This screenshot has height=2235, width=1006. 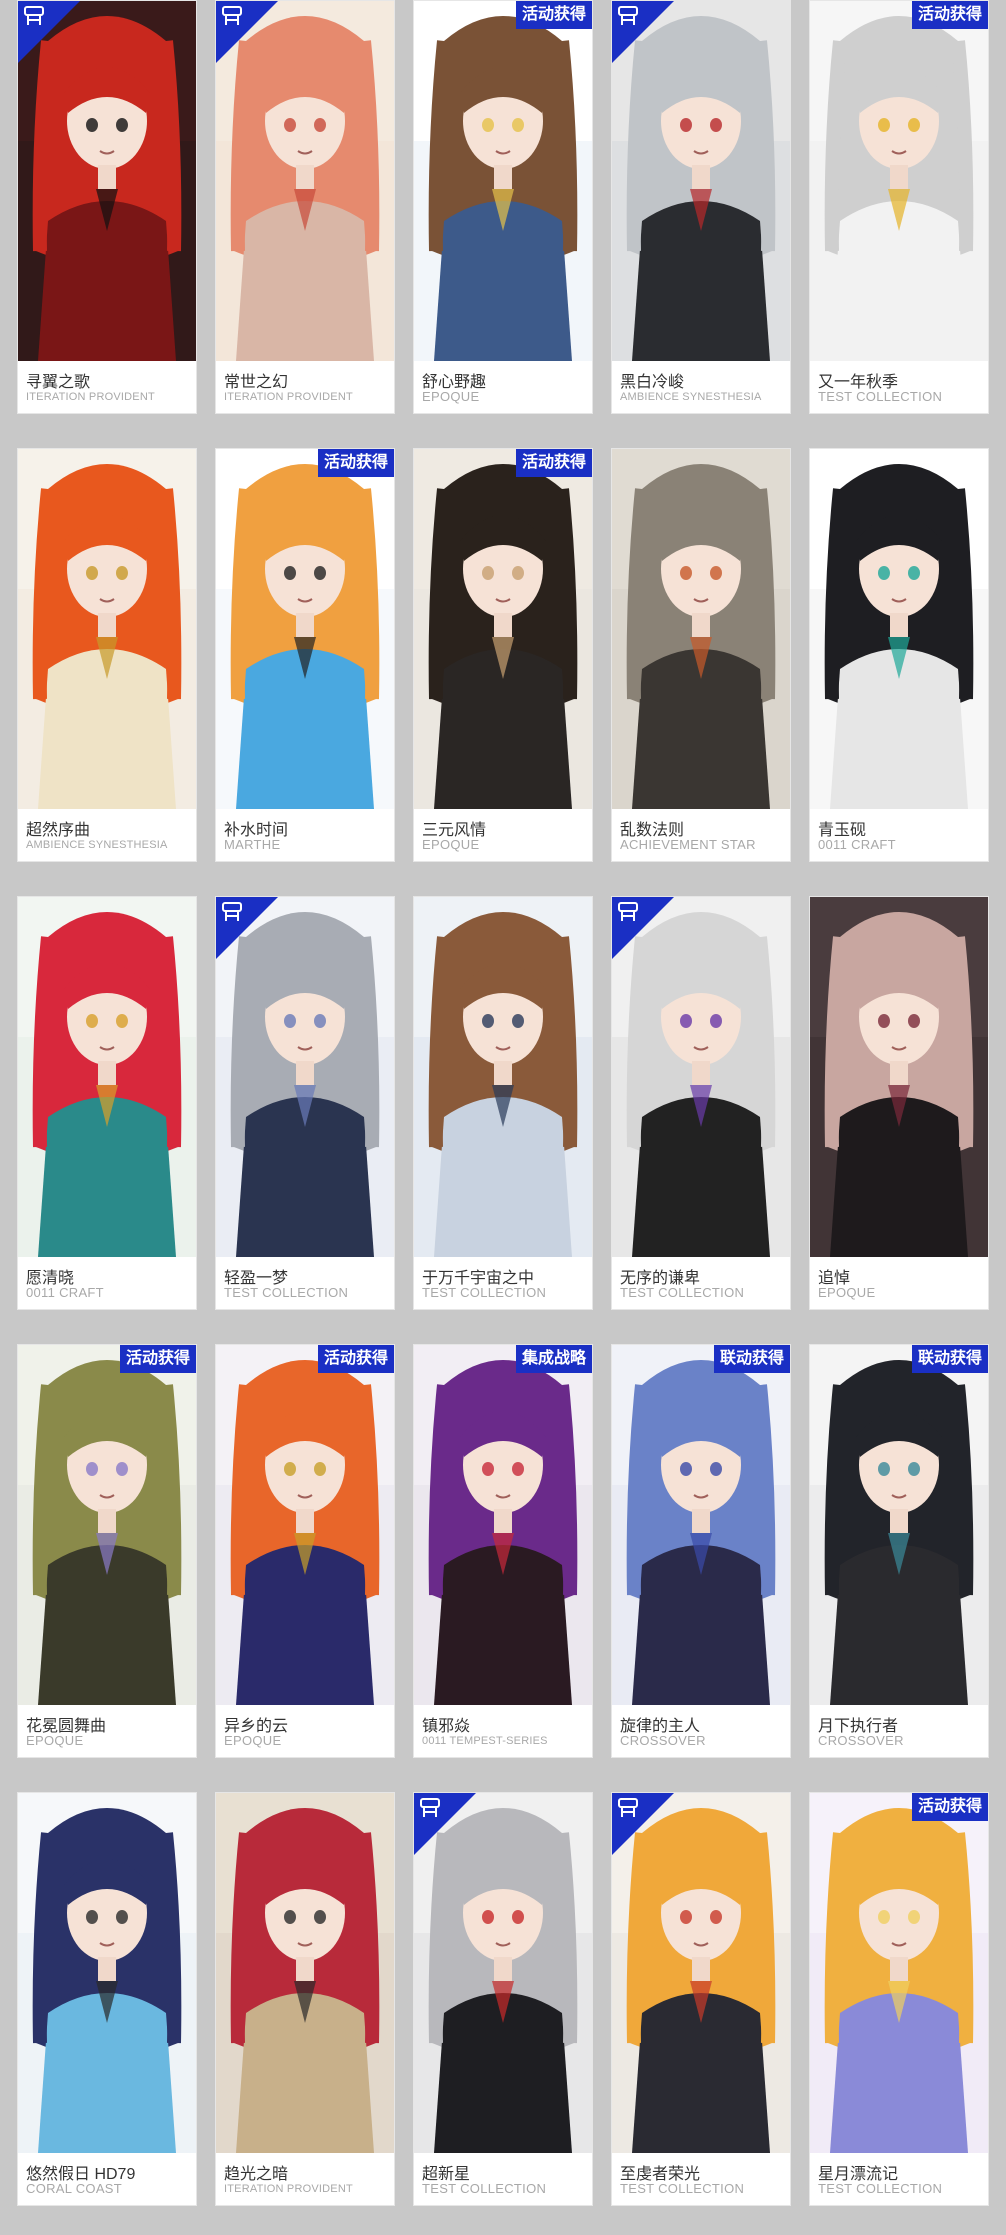 I want to click on skin-caption: 星月漂流记 TEST COLLECTION, so click(x=899, y=2179).